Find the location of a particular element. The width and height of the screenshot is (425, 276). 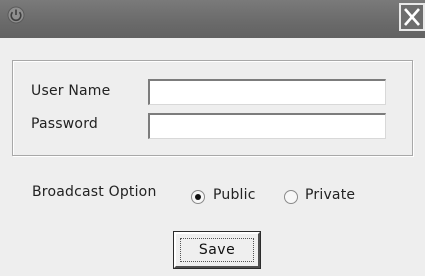

save-button-label: Save is located at coordinates (217, 250).